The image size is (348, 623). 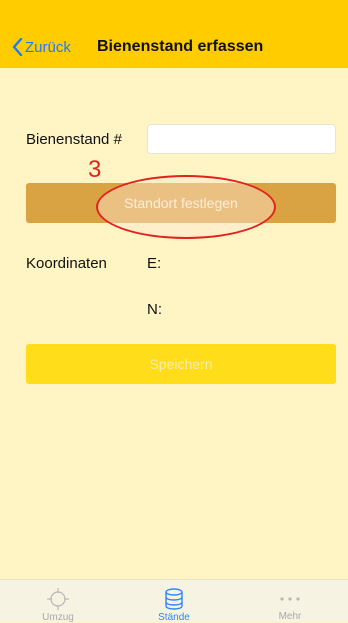 I want to click on coordinates-label: Koordinaten, so click(x=66, y=263).